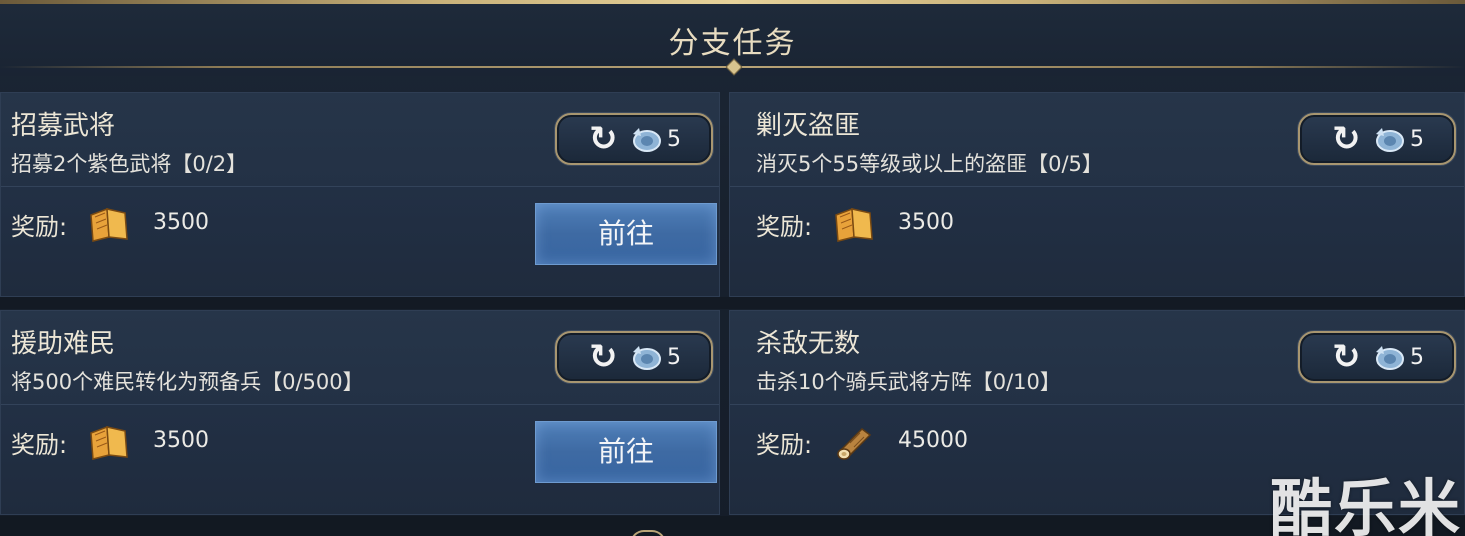 This screenshot has width=1465, height=536. What do you see at coordinates (63, 344) in the screenshot?
I see `task-name: 援助难民` at bounding box center [63, 344].